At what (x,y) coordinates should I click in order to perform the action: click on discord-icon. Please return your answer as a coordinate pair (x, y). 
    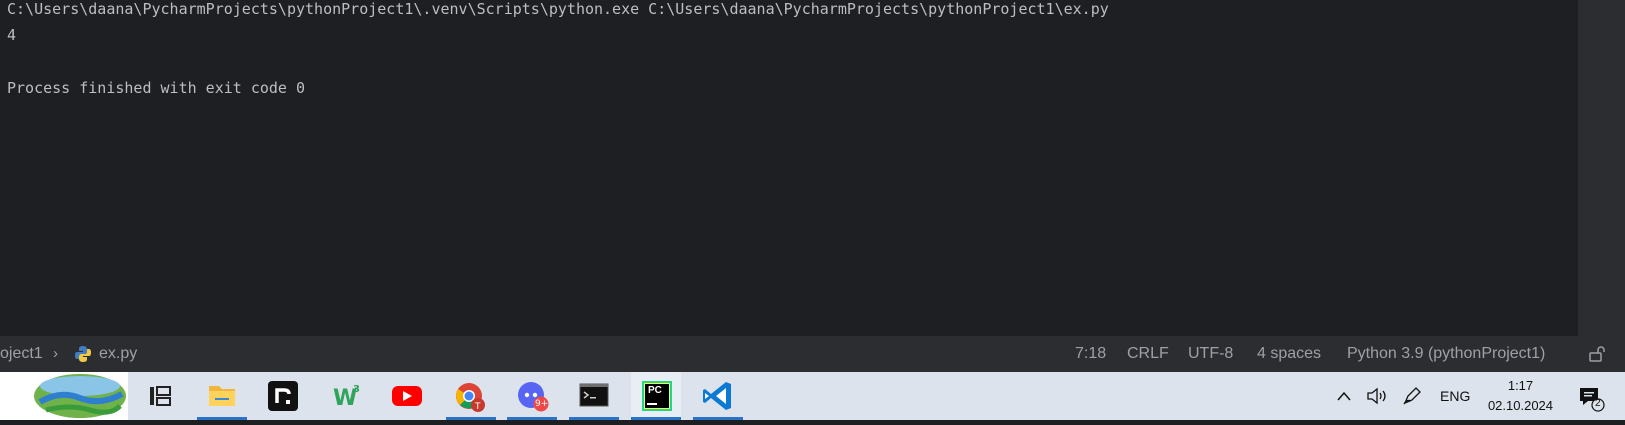
    Looking at the image, I should click on (533, 397).